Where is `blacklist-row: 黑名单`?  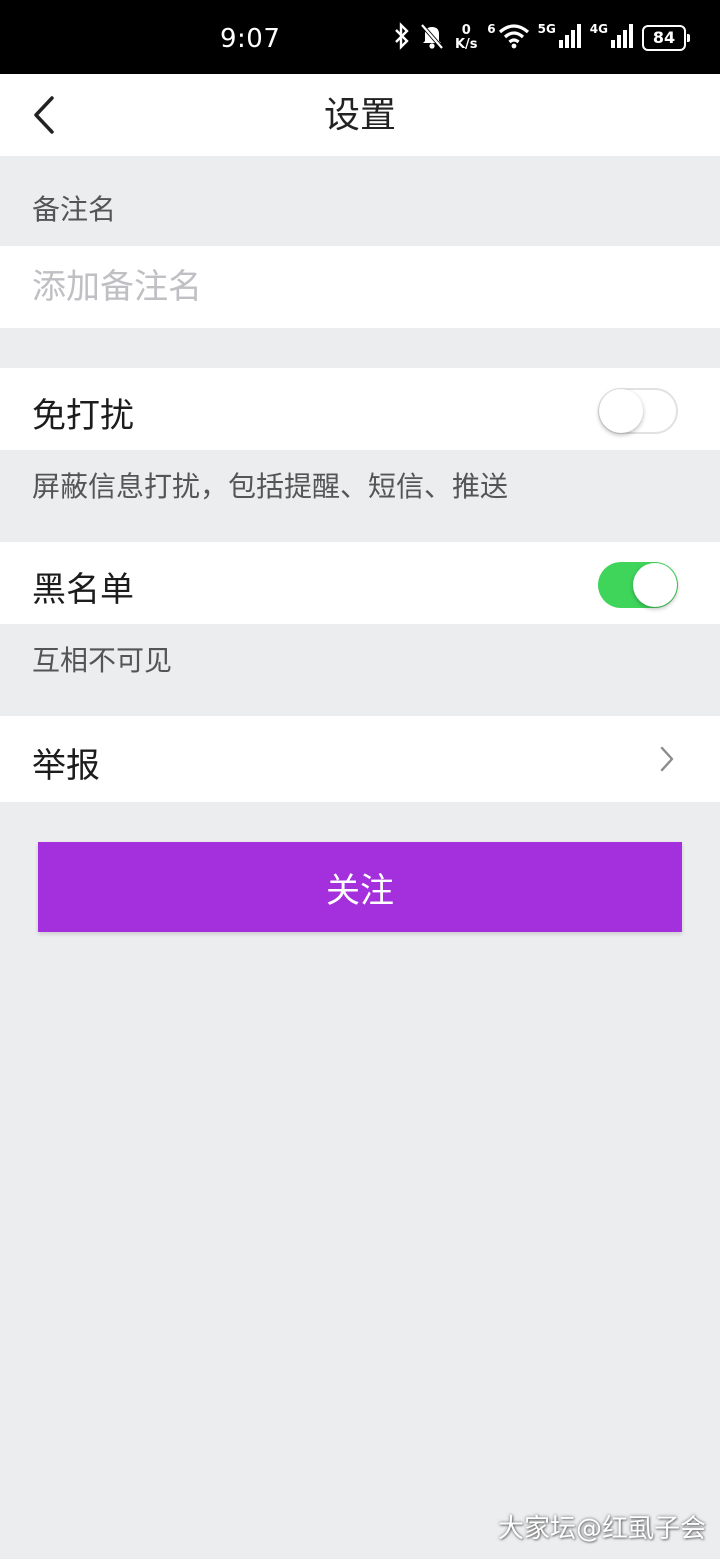 blacklist-row: 黑名单 is located at coordinates (360, 583).